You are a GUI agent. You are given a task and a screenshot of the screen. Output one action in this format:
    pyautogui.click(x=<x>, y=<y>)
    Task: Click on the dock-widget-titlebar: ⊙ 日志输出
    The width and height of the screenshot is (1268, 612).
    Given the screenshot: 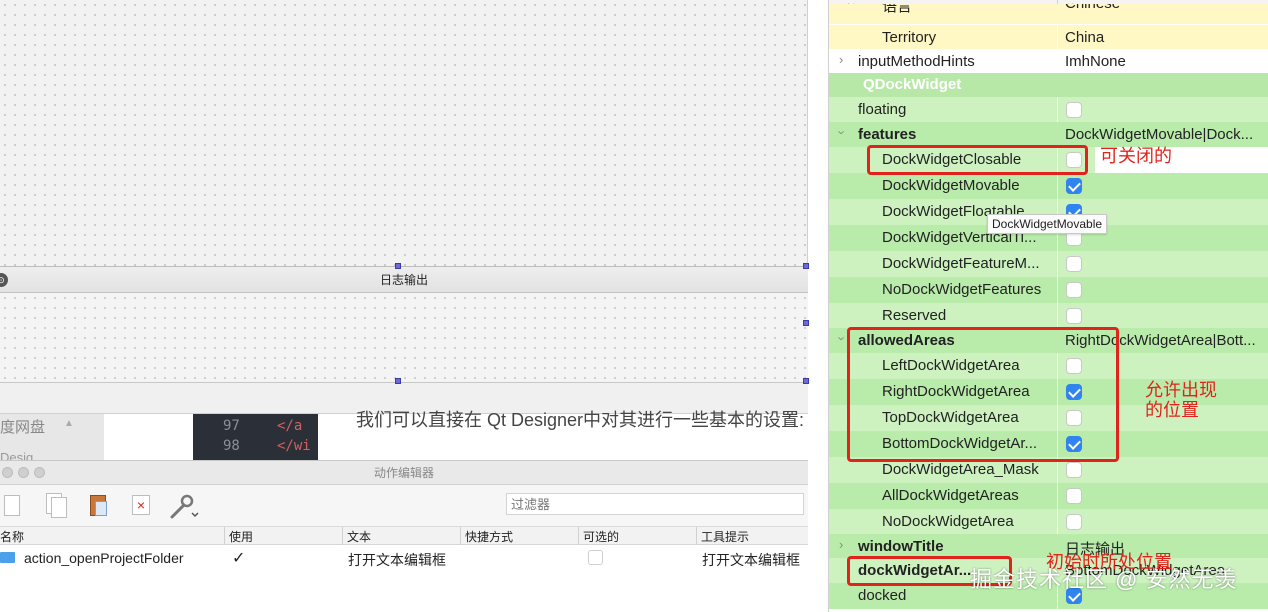 What is the action you would take?
    pyautogui.click(x=404, y=279)
    